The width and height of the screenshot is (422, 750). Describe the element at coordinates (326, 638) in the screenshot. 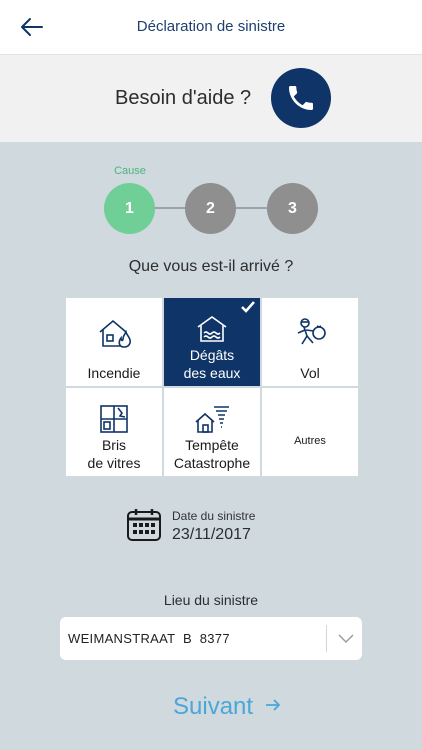

I see `select-divider` at that location.